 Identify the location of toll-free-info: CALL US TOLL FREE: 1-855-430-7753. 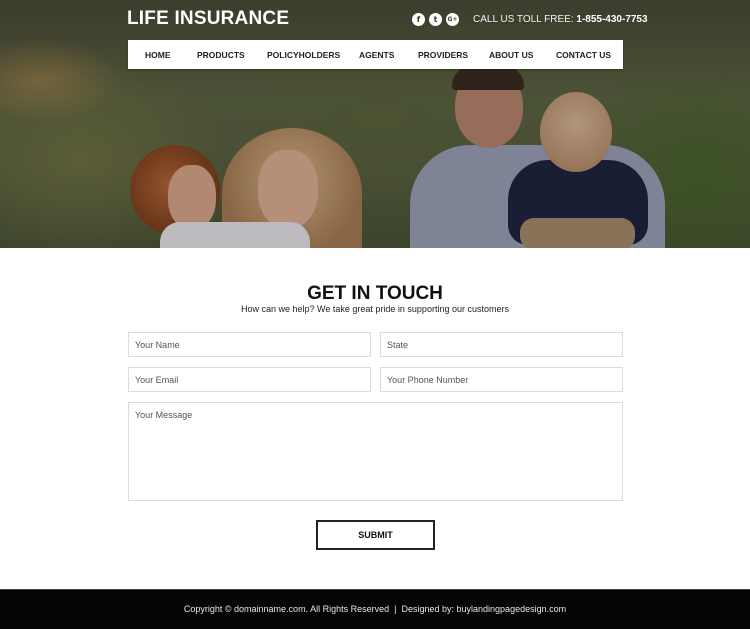
(560, 19).